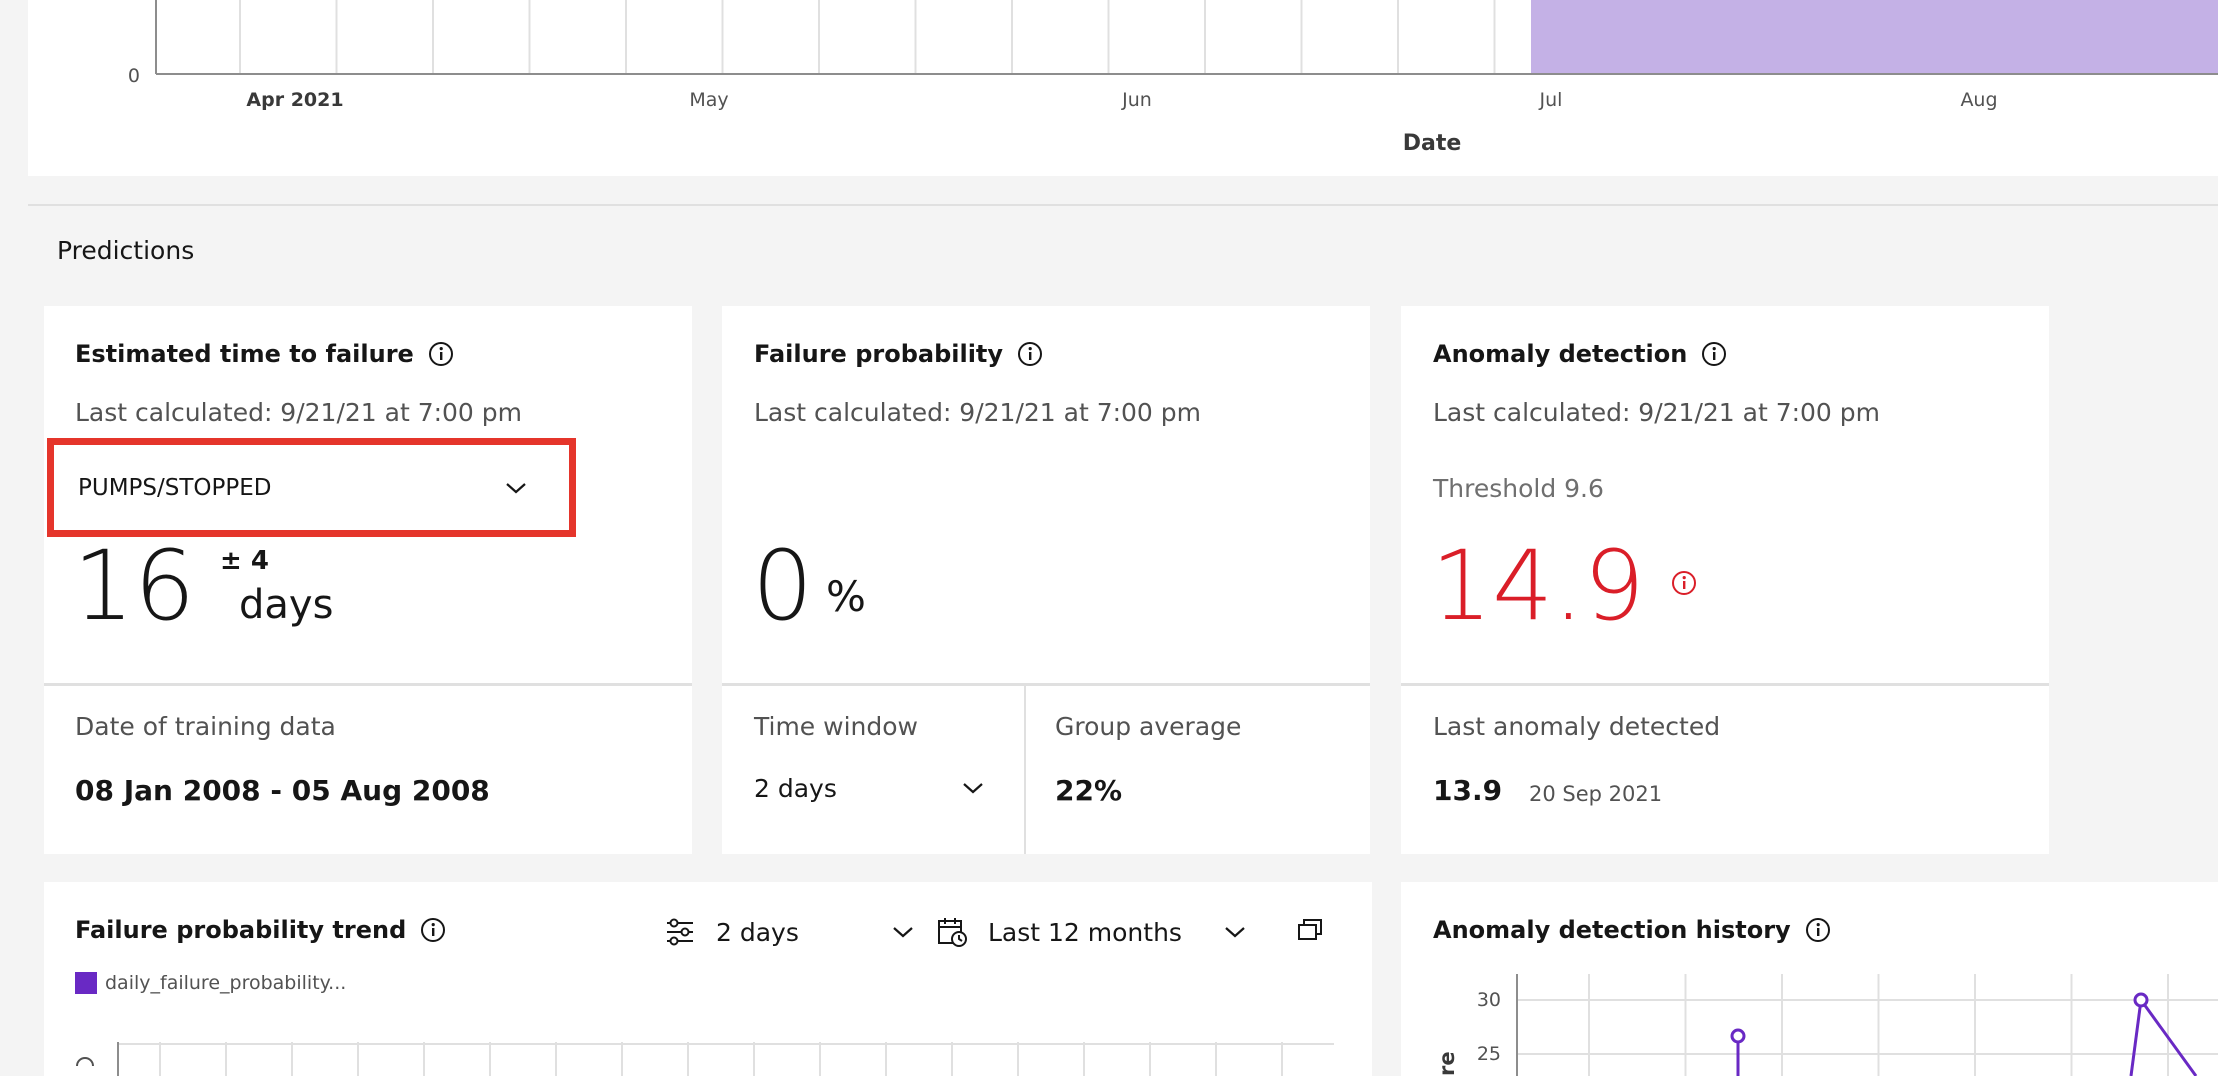 This screenshot has height=1076, width=2218. Describe the element at coordinates (1596, 794) in the screenshot. I see `last-anomaly-date: 20 Sep 2021` at that location.